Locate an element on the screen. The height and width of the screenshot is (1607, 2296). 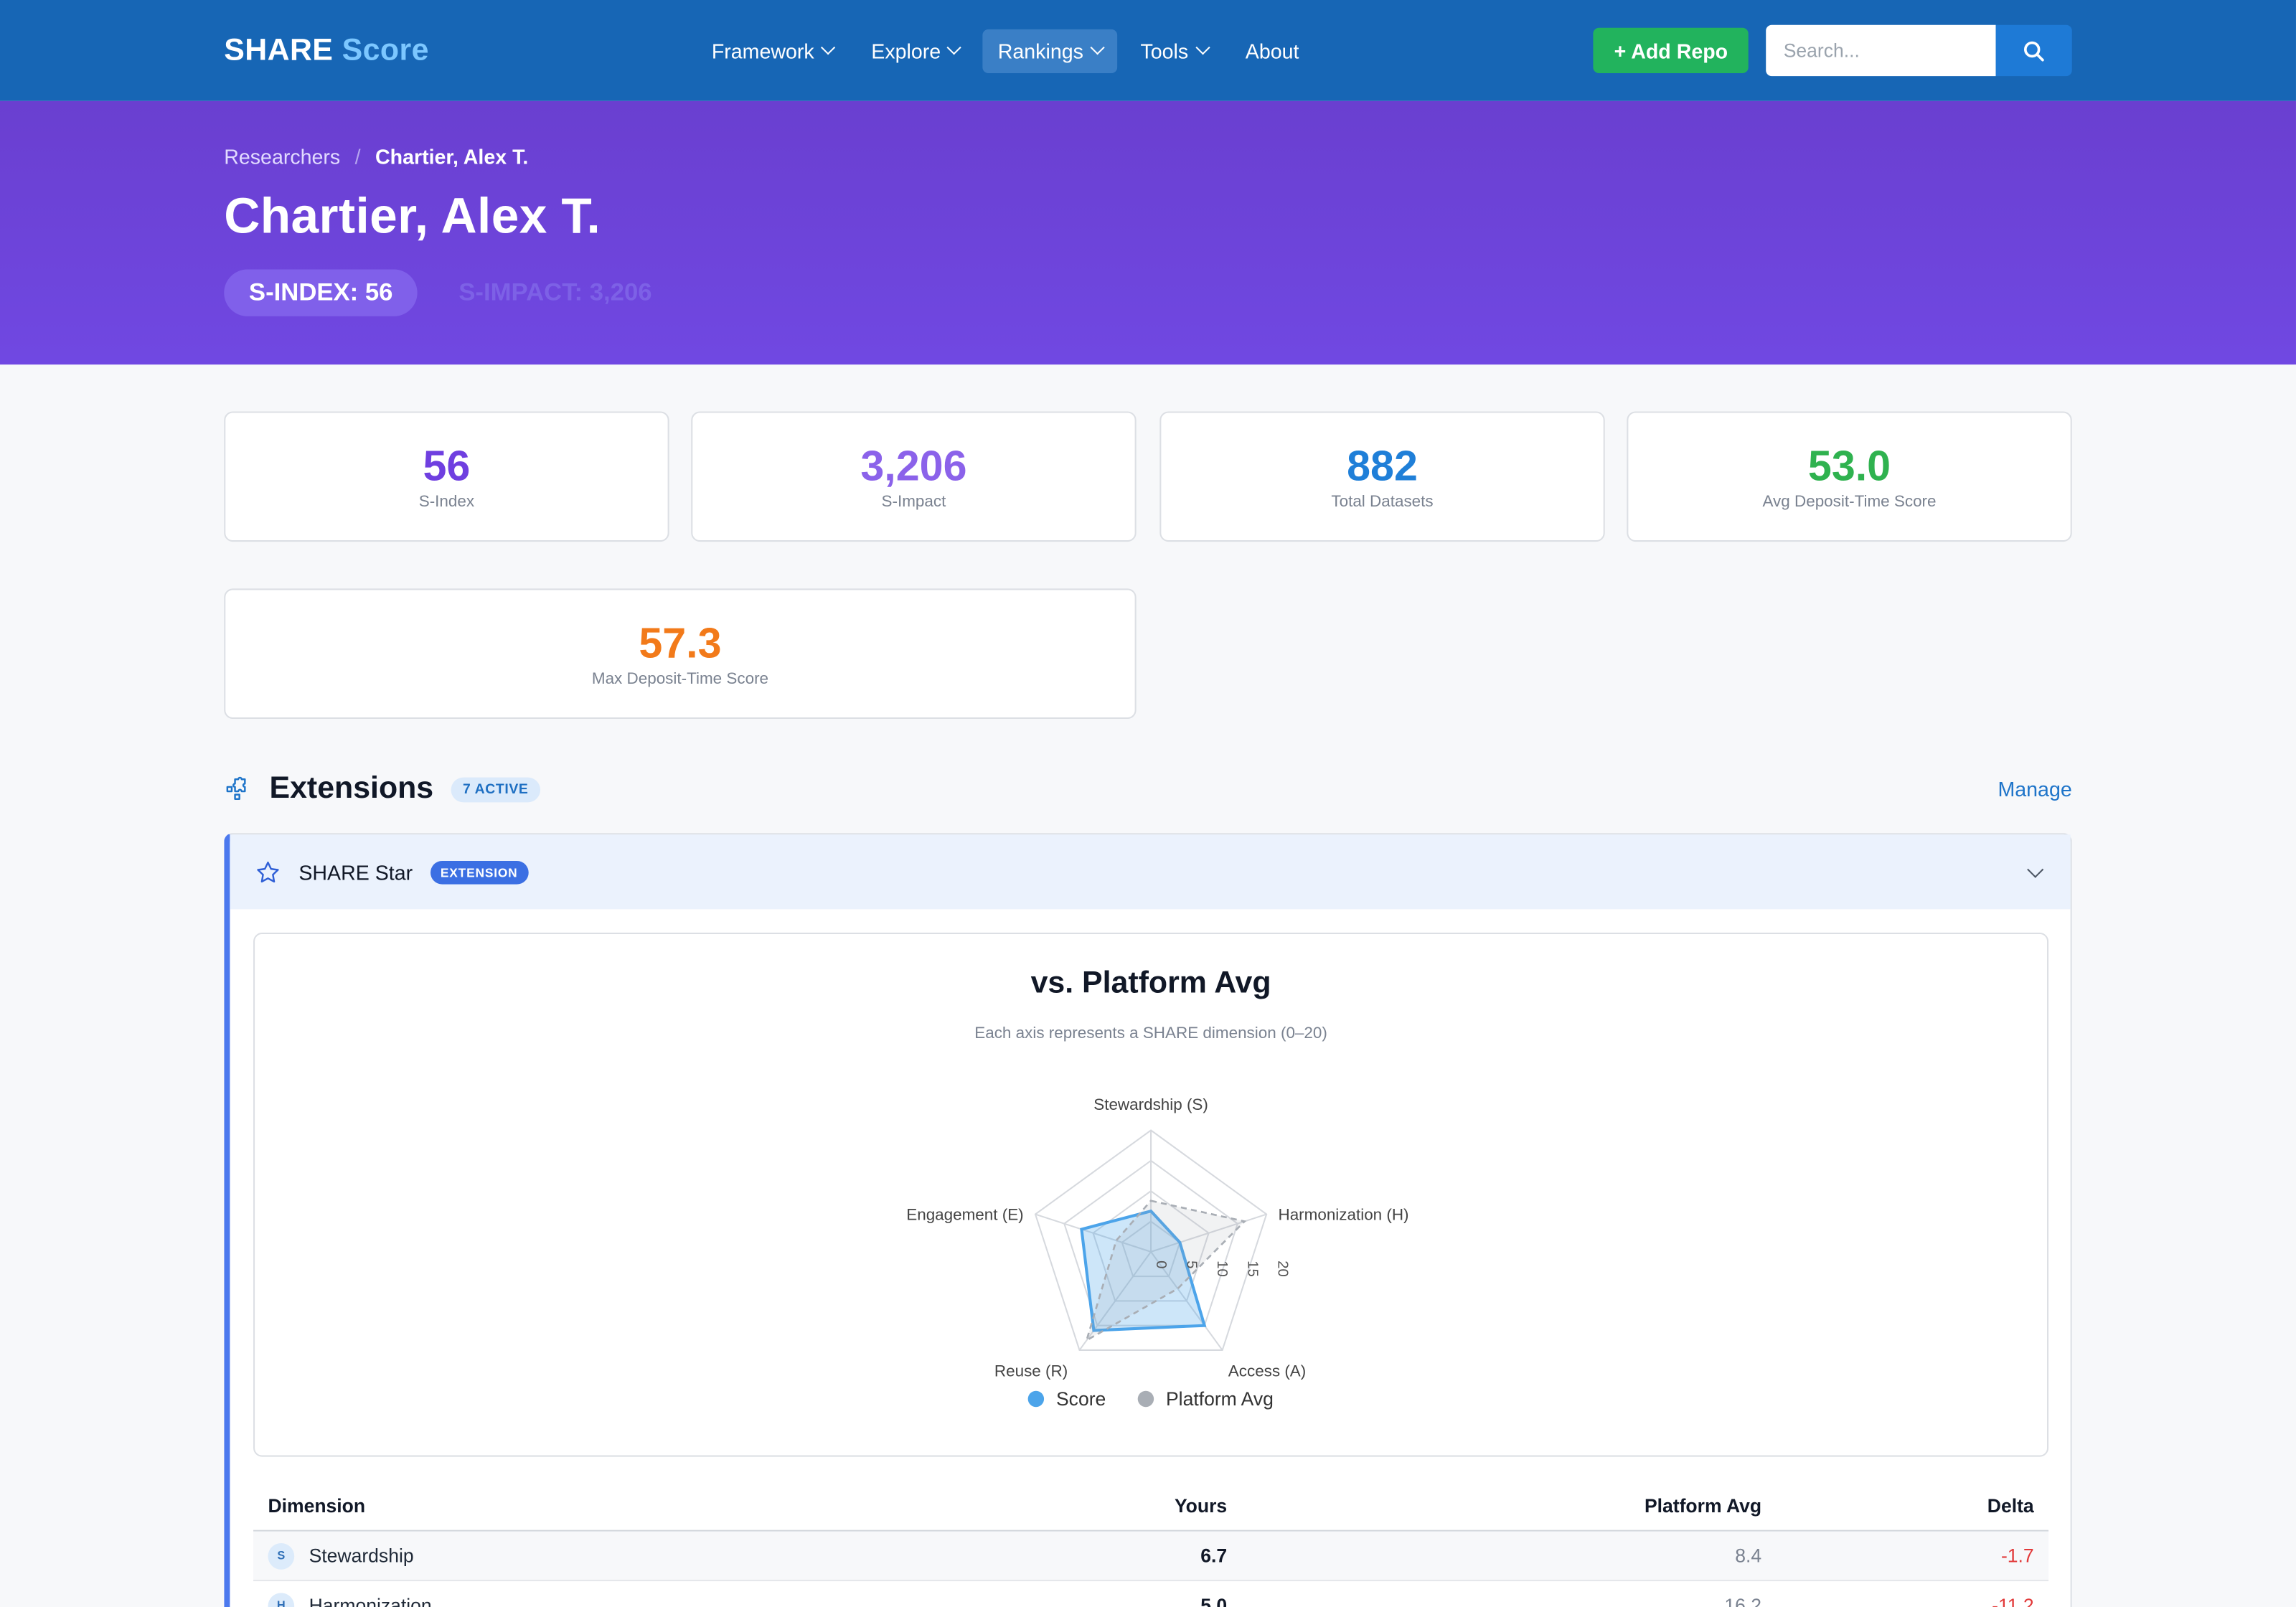
stat-label: Max Deposit-Time Score is located at coordinates (680, 678).